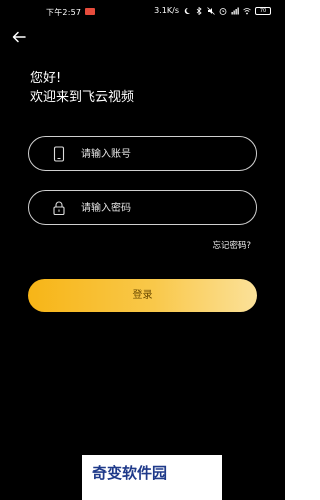 This screenshot has width=320, height=500. What do you see at coordinates (199, 10) in the screenshot?
I see `bluetooth-icon` at bounding box center [199, 10].